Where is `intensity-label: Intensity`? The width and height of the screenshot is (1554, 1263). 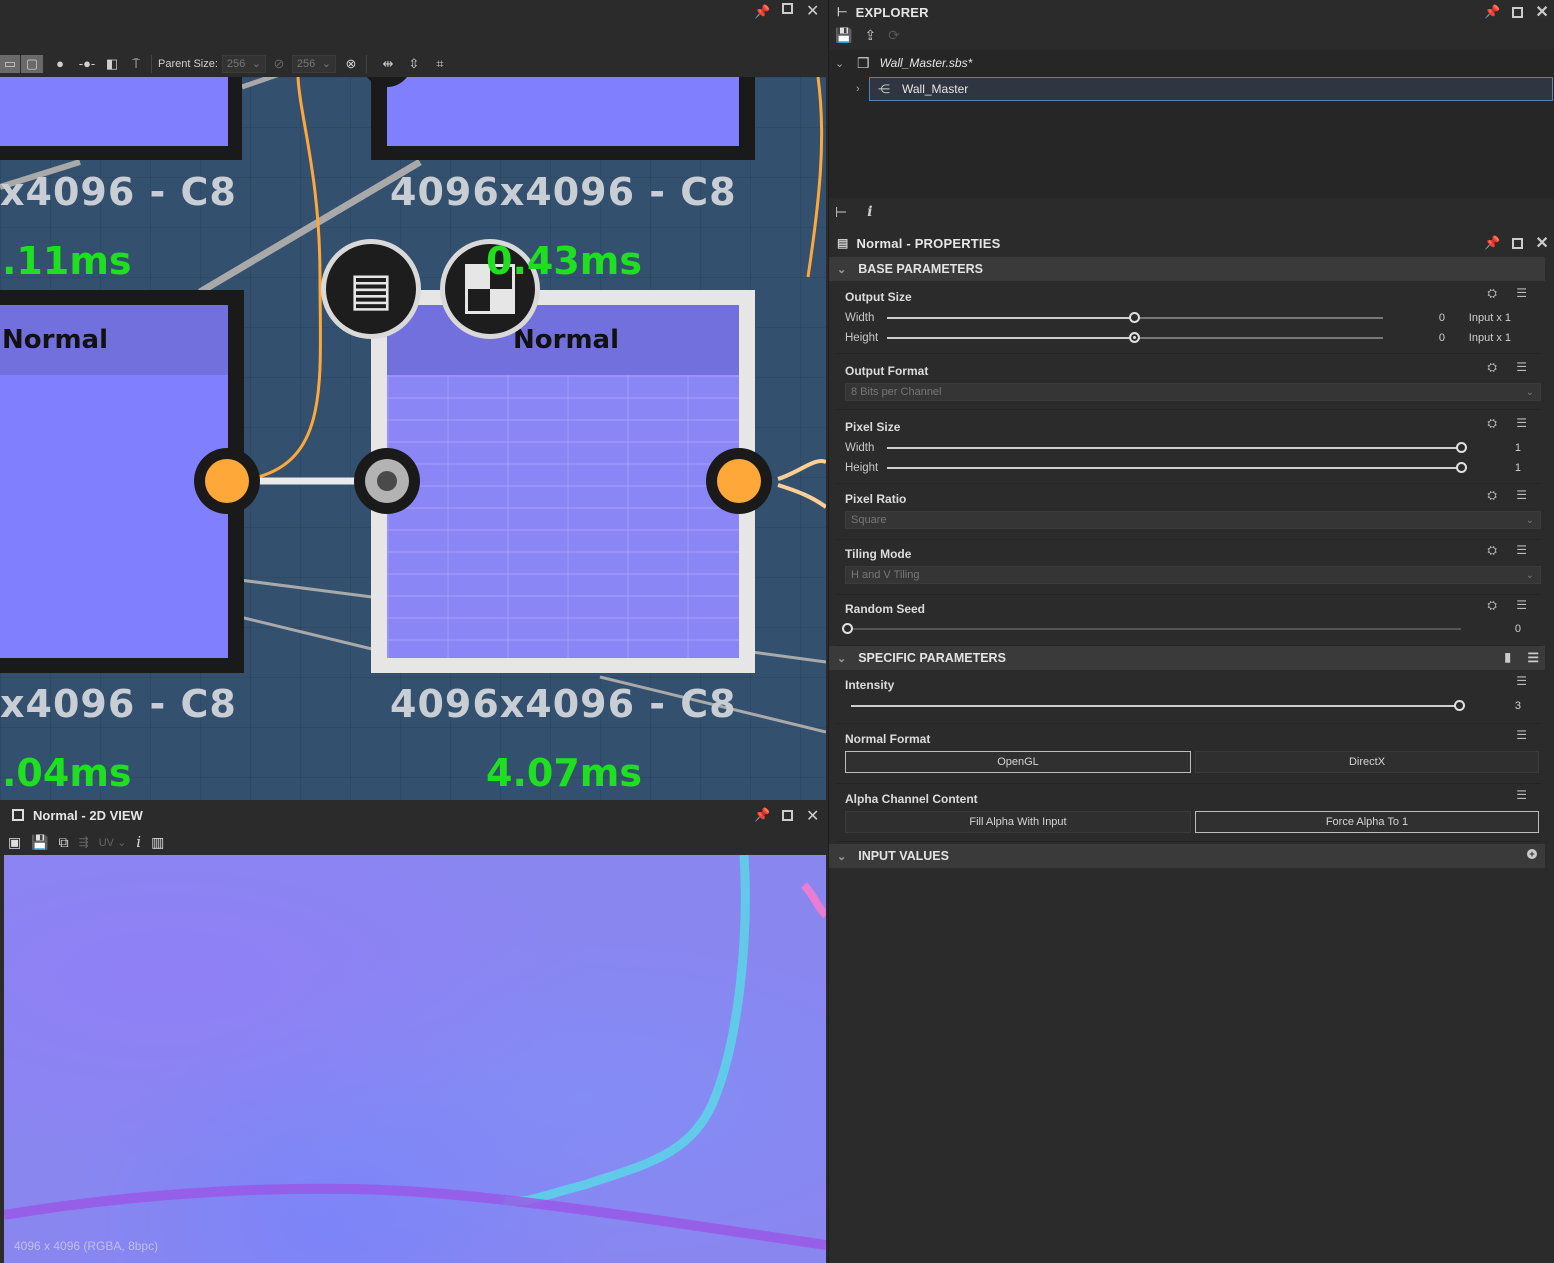
intensity-label: Intensity is located at coordinates (870, 685).